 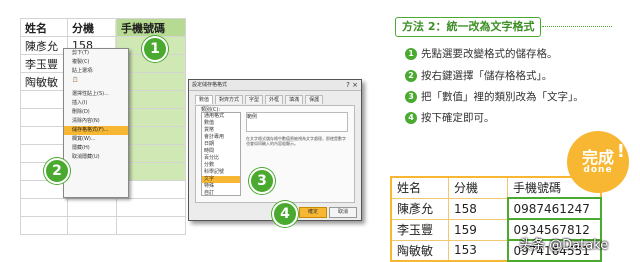 I want to click on category-item: 通用格式, so click(x=221, y=116).